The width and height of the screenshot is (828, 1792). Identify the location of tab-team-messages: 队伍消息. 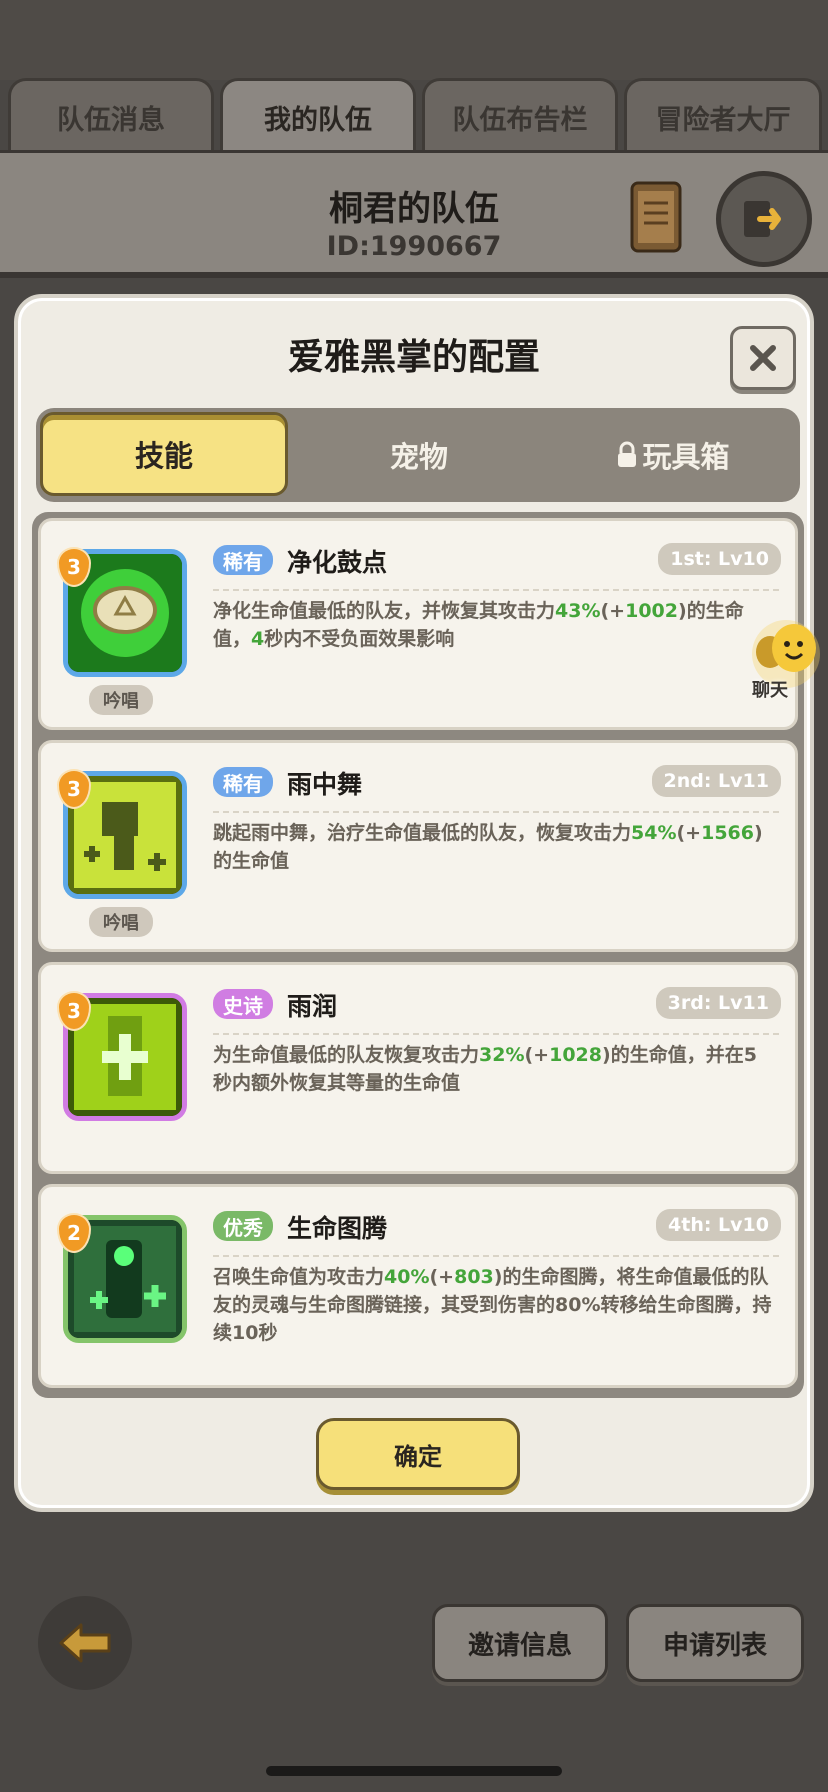
(111, 116).